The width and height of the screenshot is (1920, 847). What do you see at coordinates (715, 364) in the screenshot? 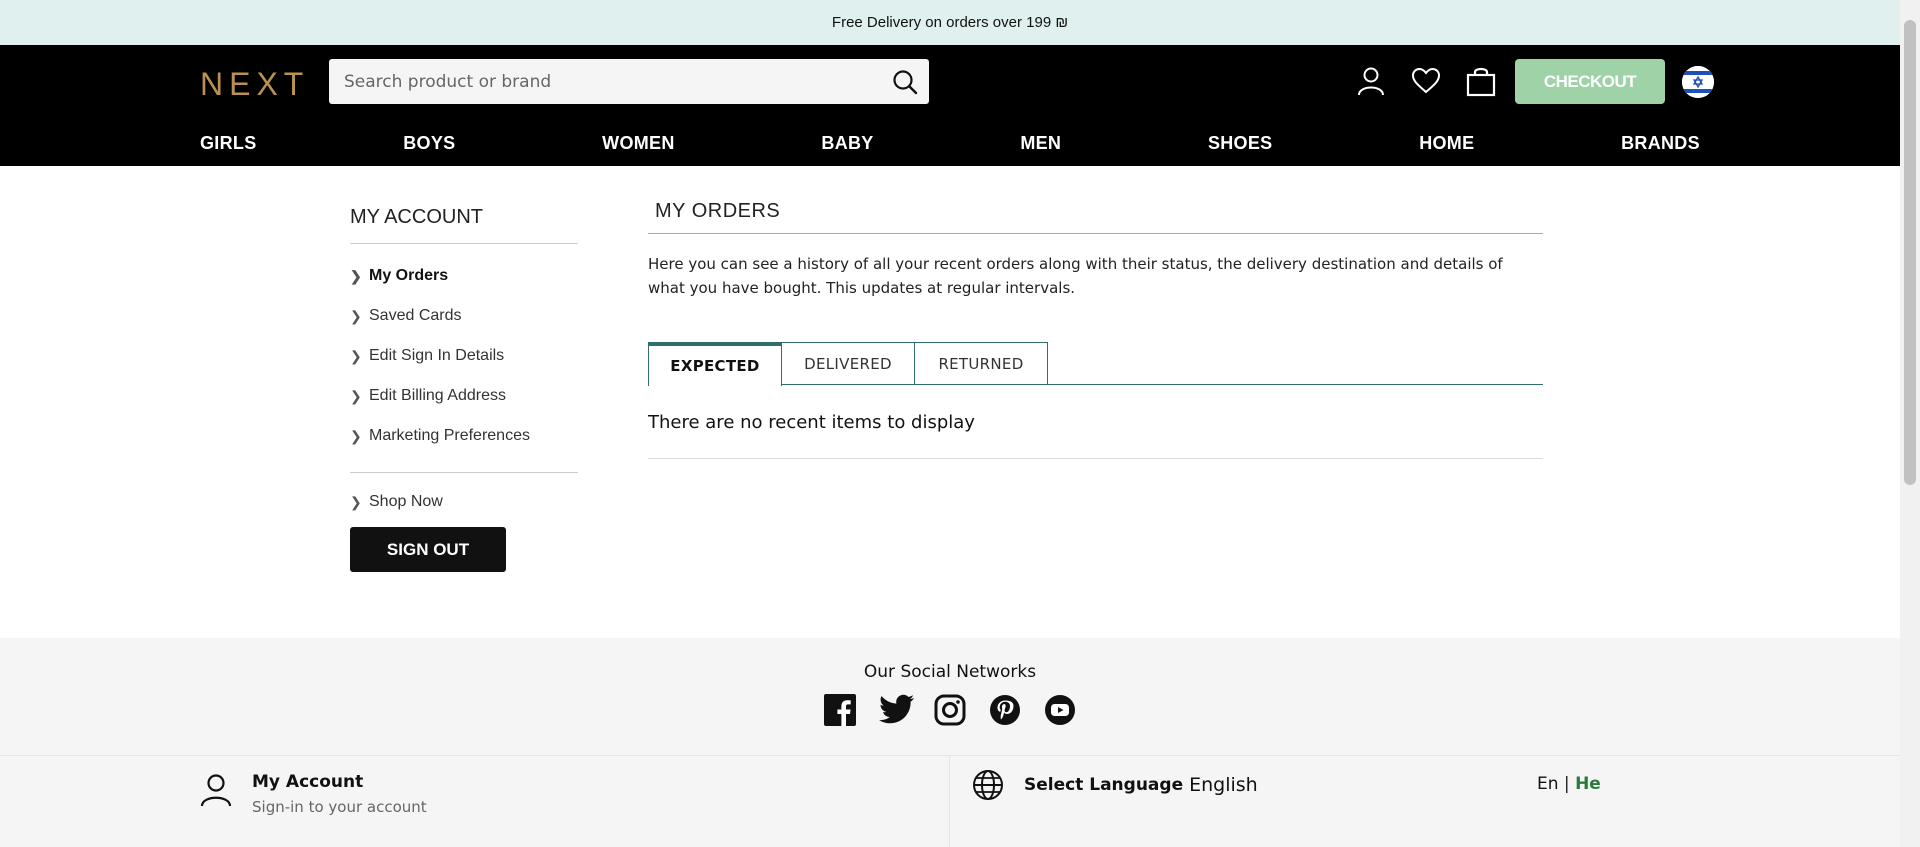
I see `tab-expected: EXPECTED` at bounding box center [715, 364].